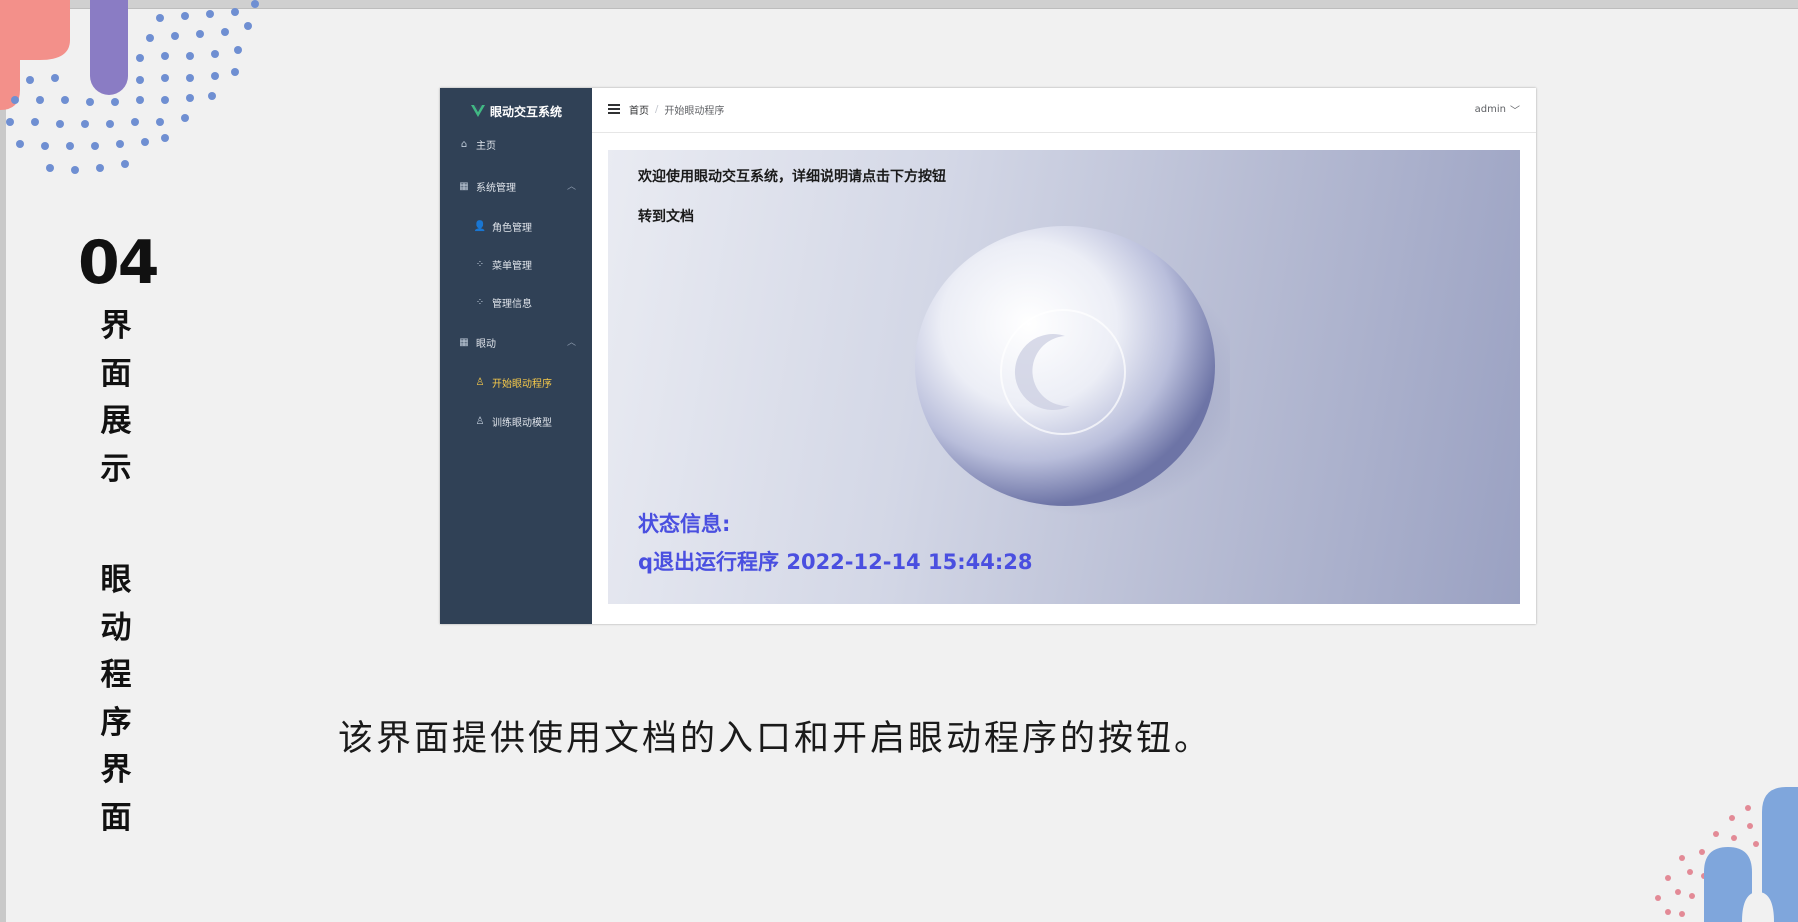 This screenshot has height=922, width=1798. I want to click on sidebar-item-role: 👤 角色管理, so click(516, 226).